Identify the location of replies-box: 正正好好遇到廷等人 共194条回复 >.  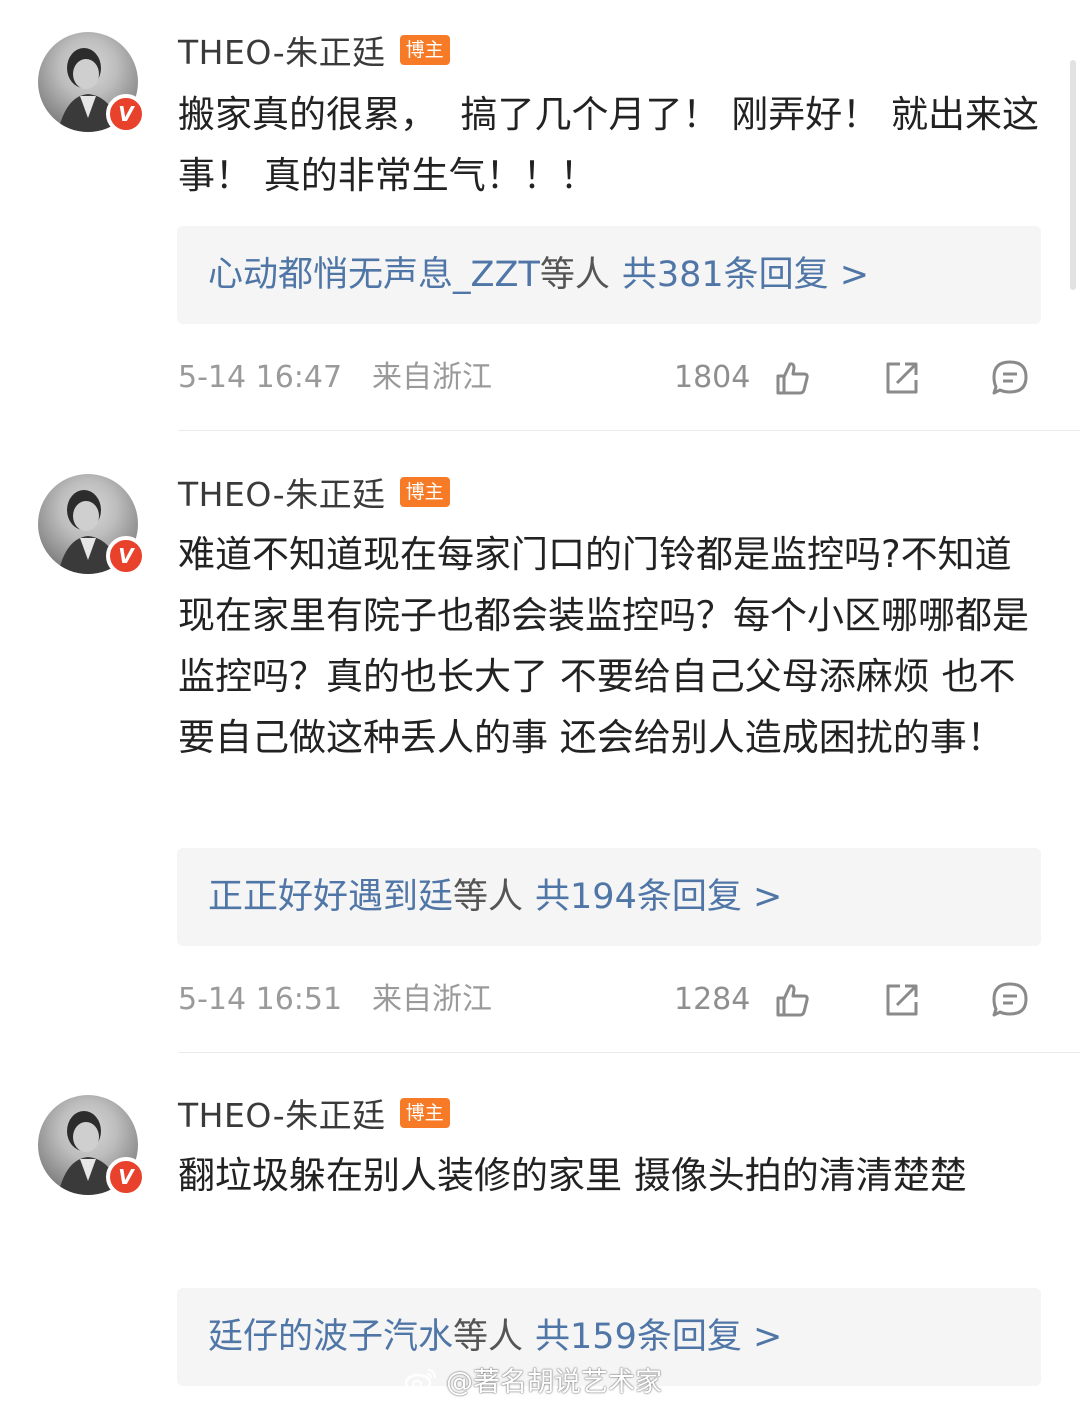
(609, 897).